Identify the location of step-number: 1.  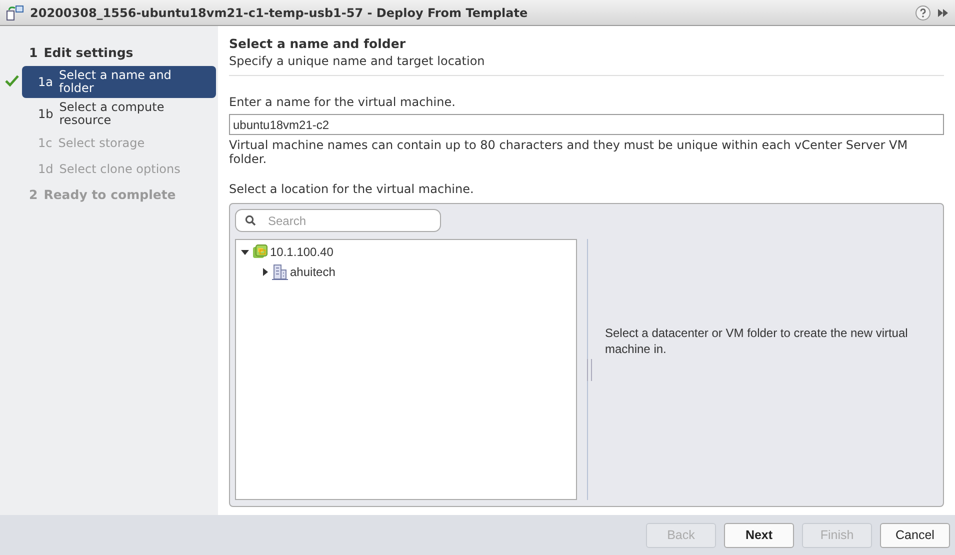
(33, 52).